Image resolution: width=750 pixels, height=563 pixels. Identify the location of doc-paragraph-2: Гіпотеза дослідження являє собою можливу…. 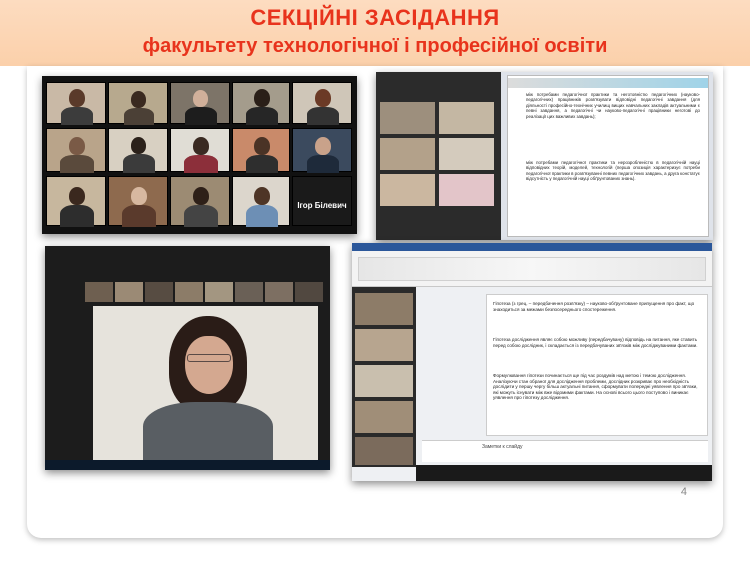
(595, 342).